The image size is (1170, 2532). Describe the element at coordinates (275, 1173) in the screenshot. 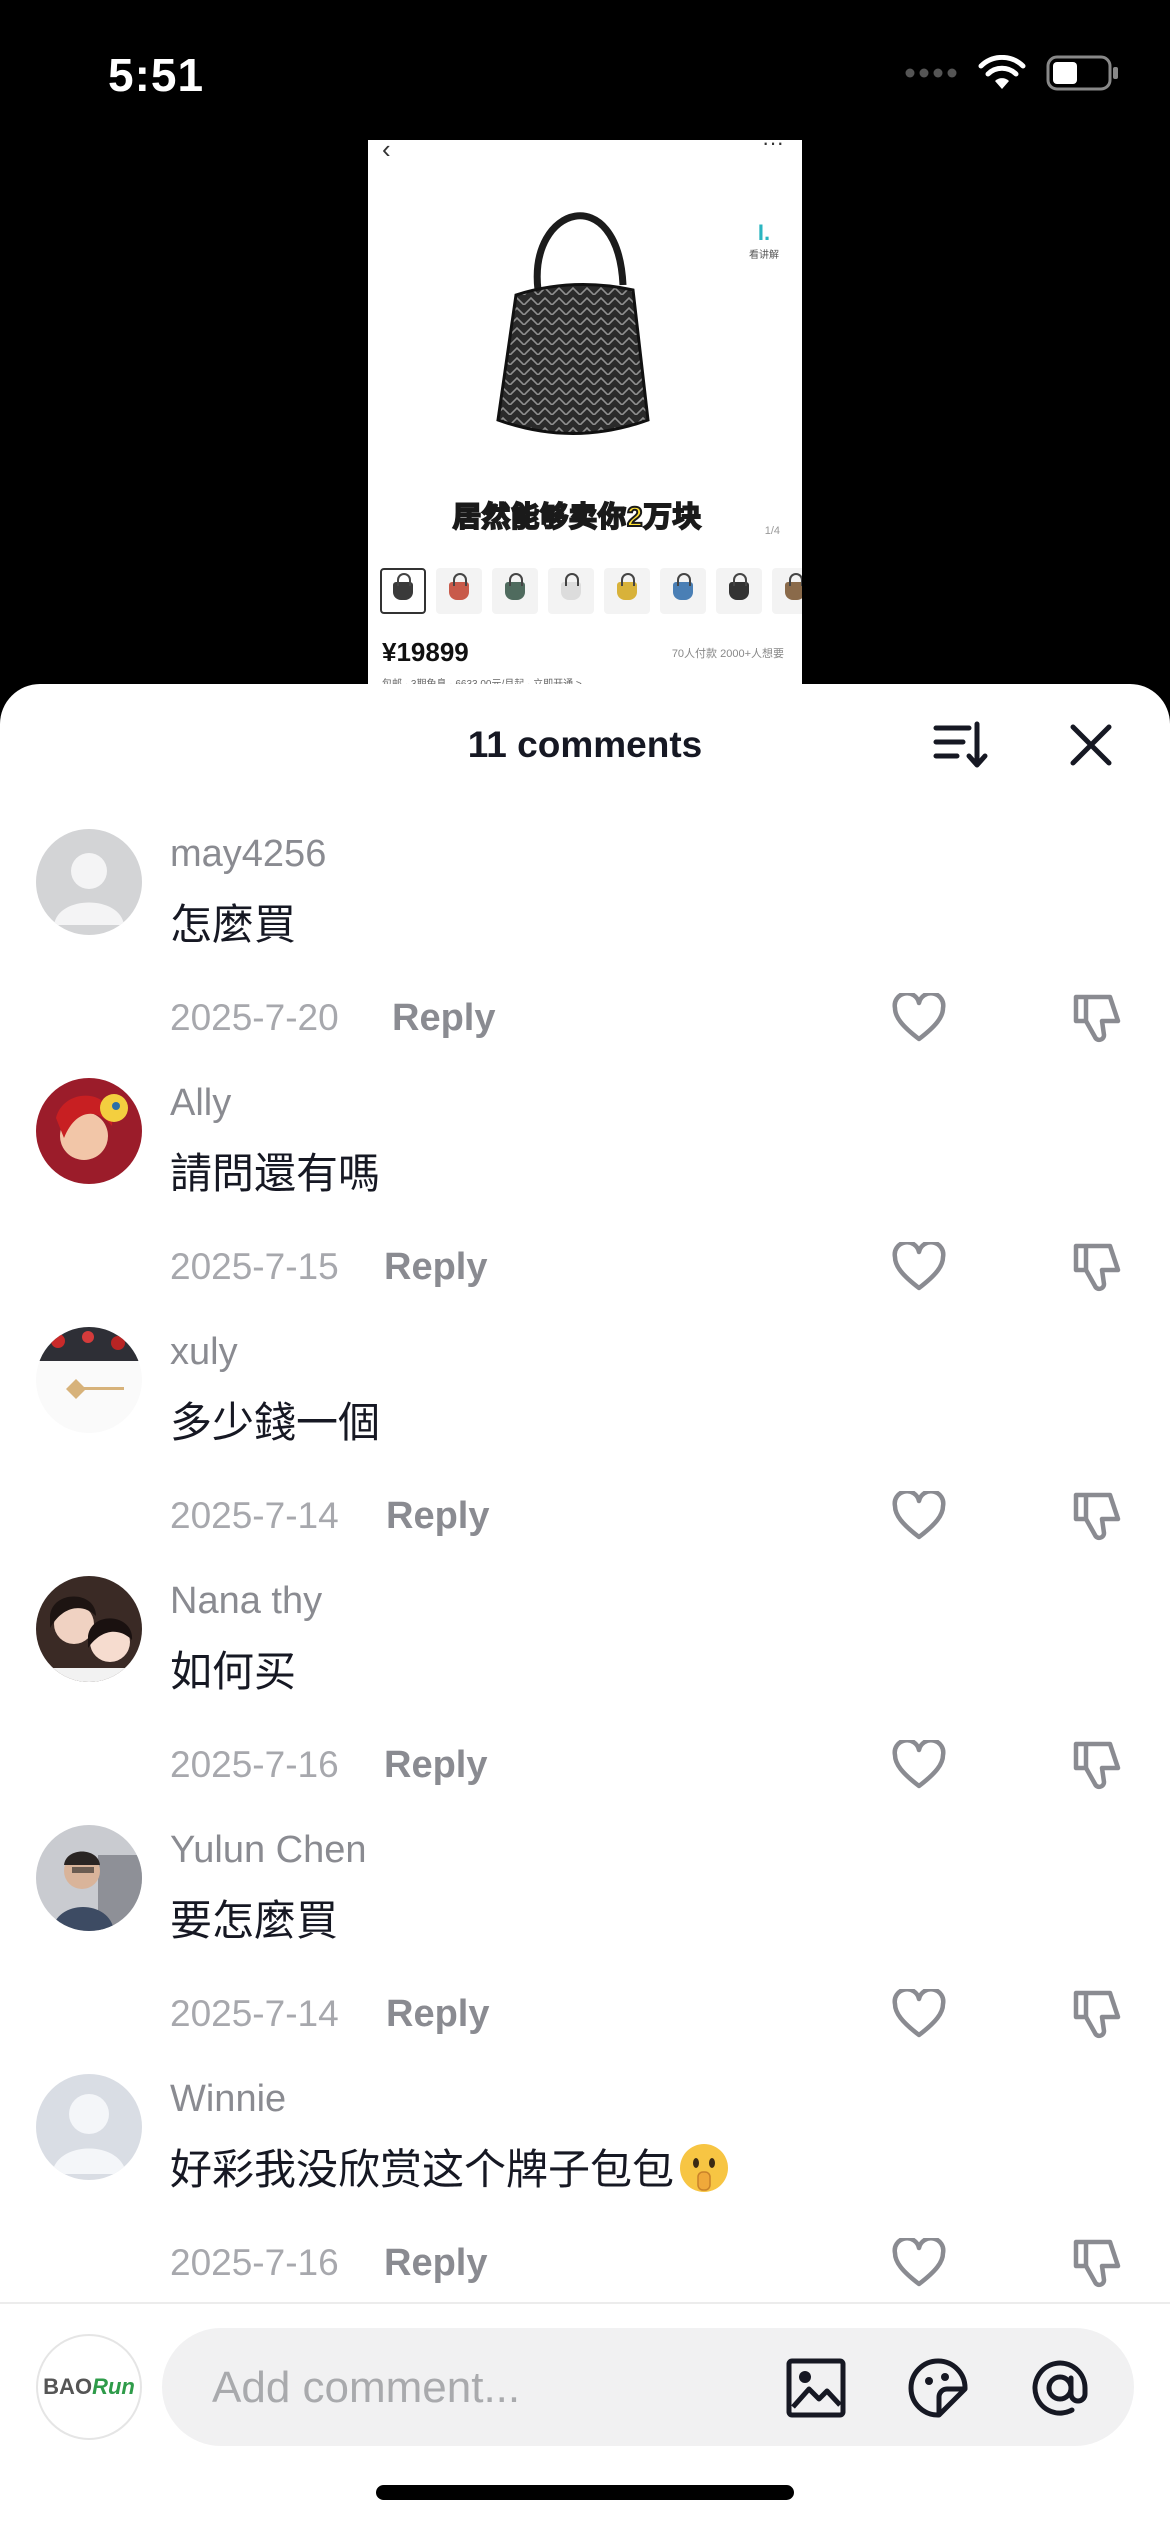

I see `comment-text-content: 請問還有嗎` at that location.